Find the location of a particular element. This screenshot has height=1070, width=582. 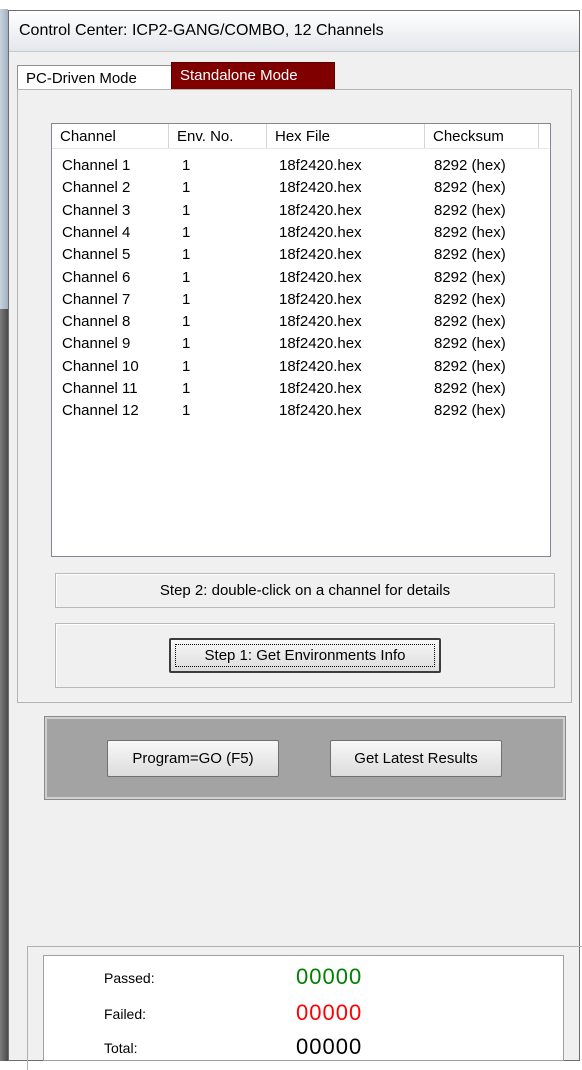

channel-cell: Channel 10 is located at coordinates (100, 366).